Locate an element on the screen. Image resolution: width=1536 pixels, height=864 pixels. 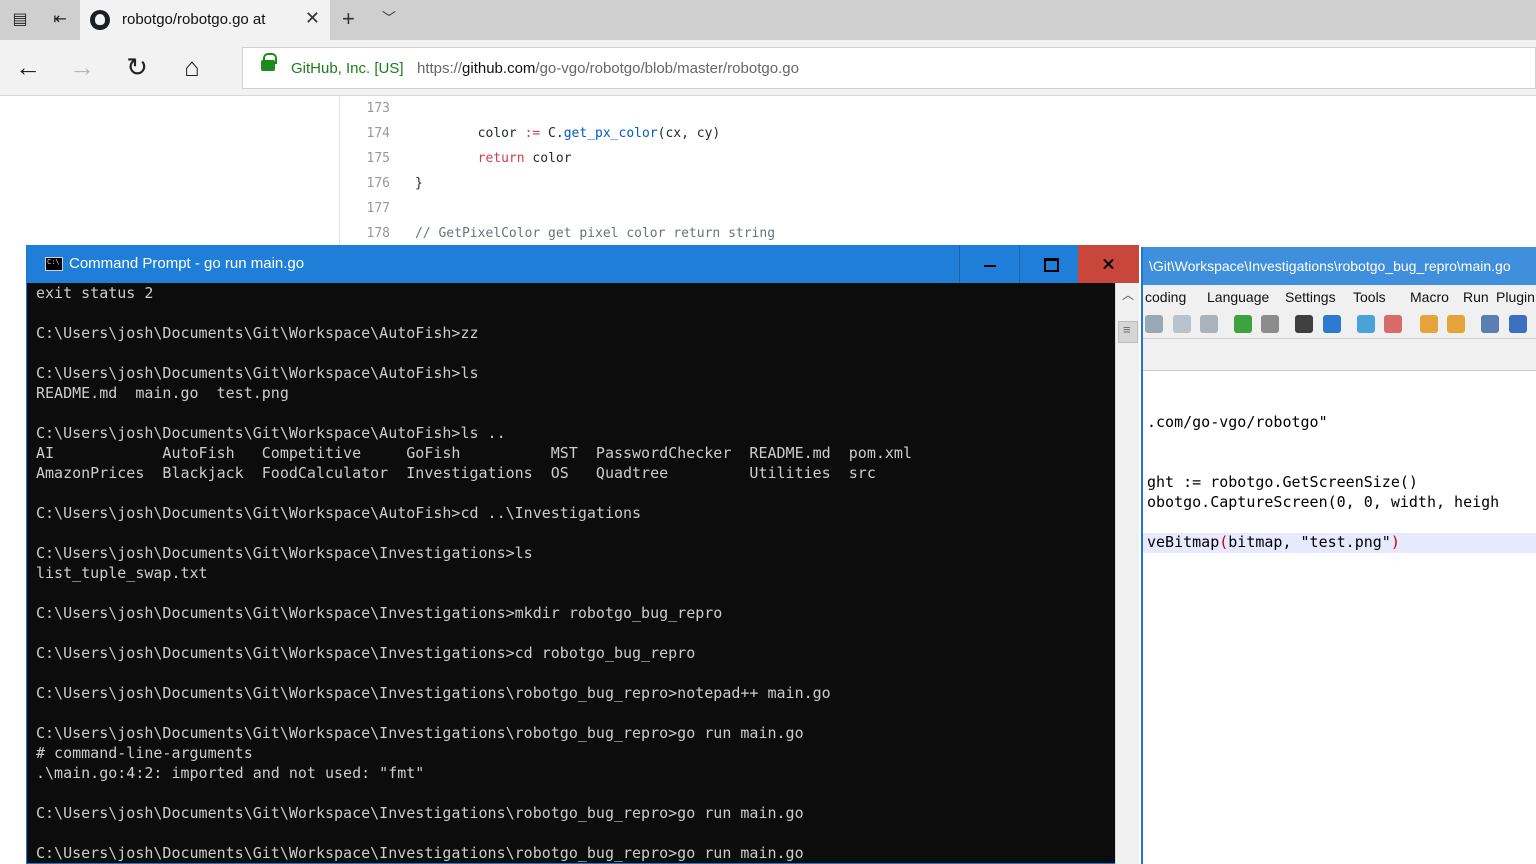
tab-list-chevron-icon: ﹀ is located at coordinates (389, 18).